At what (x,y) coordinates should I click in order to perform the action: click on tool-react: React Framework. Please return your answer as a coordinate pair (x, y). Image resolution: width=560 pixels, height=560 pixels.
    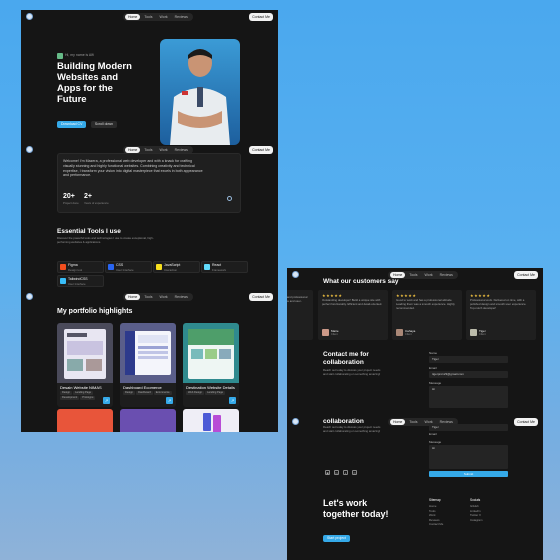
    Looking at the image, I should click on (224, 267).